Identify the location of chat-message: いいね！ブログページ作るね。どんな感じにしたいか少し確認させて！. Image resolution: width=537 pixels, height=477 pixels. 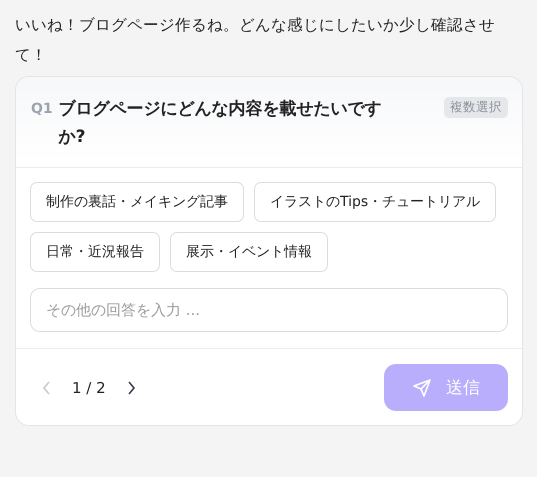
(255, 40).